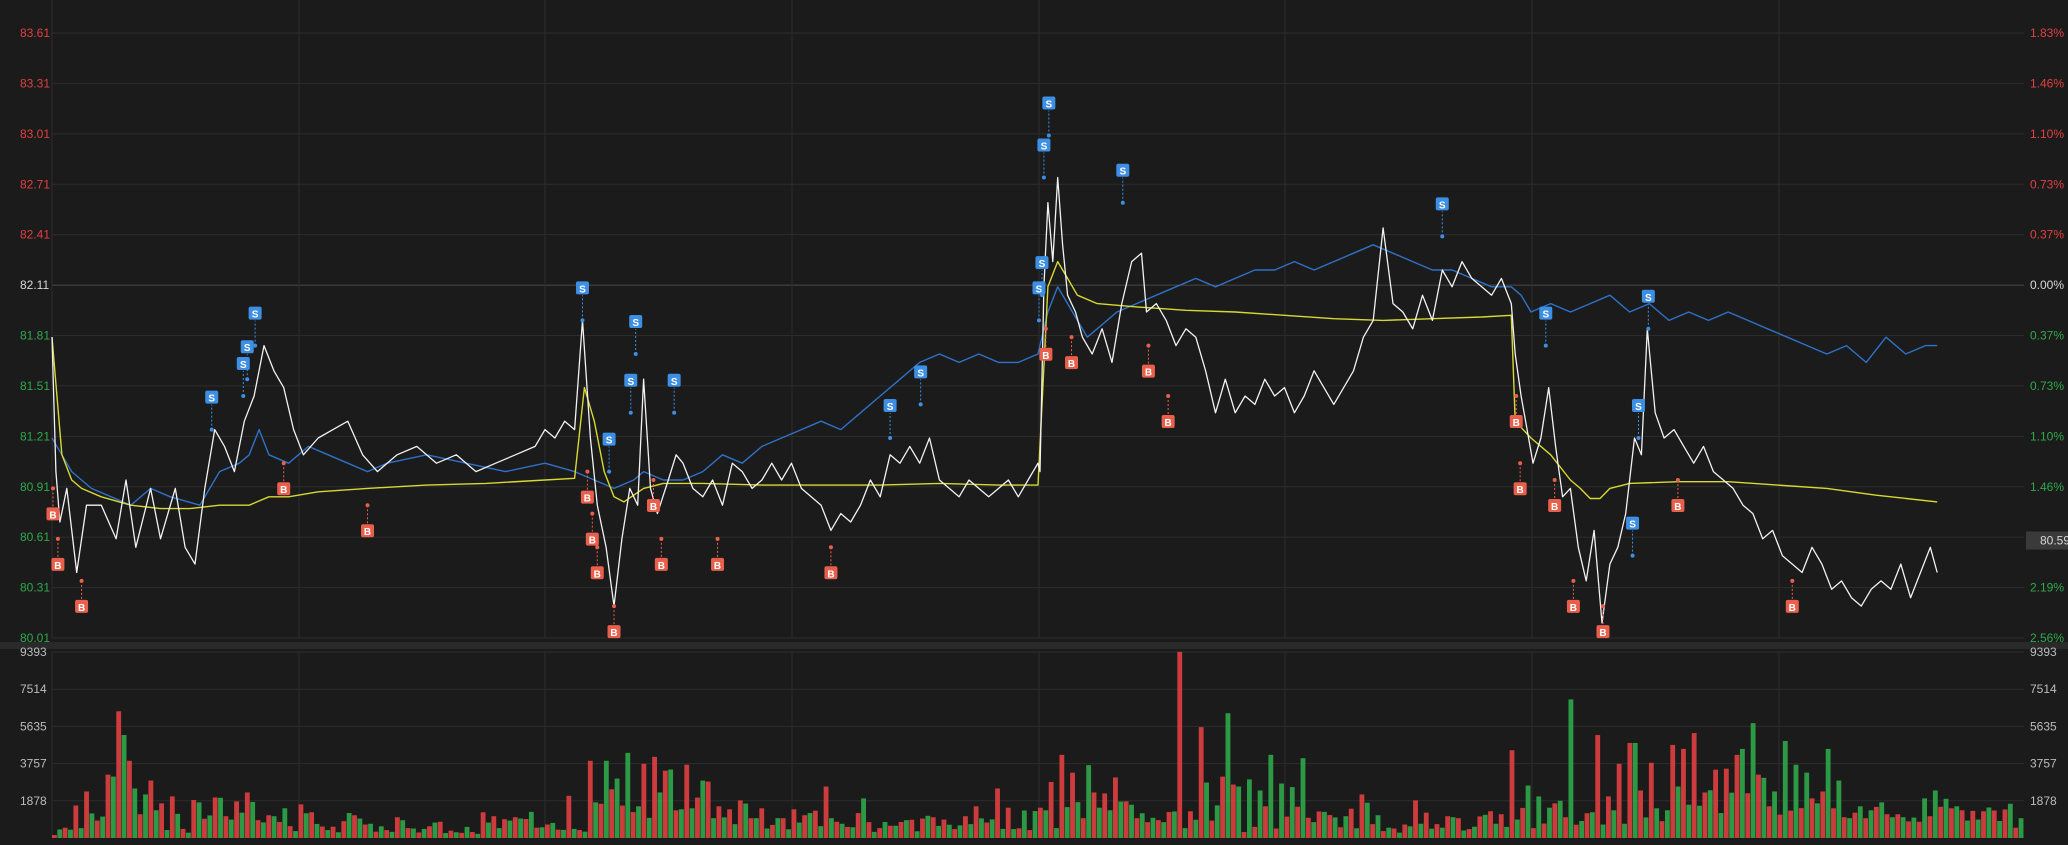 This screenshot has width=2068, height=845. I want to click on y-right-tick-label: 0.37%, so click(2047, 235).